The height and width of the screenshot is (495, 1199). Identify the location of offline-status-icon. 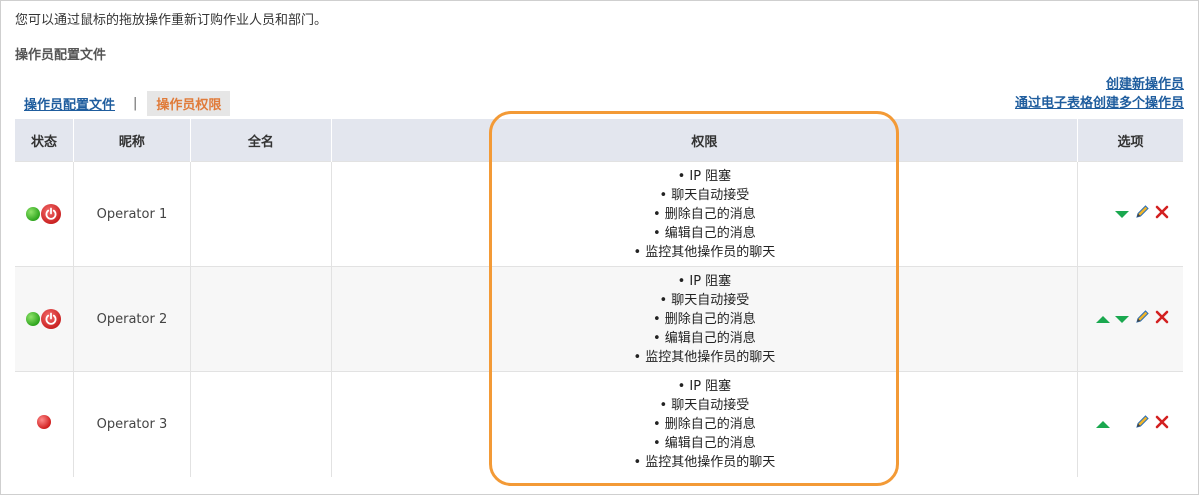
(43, 422).